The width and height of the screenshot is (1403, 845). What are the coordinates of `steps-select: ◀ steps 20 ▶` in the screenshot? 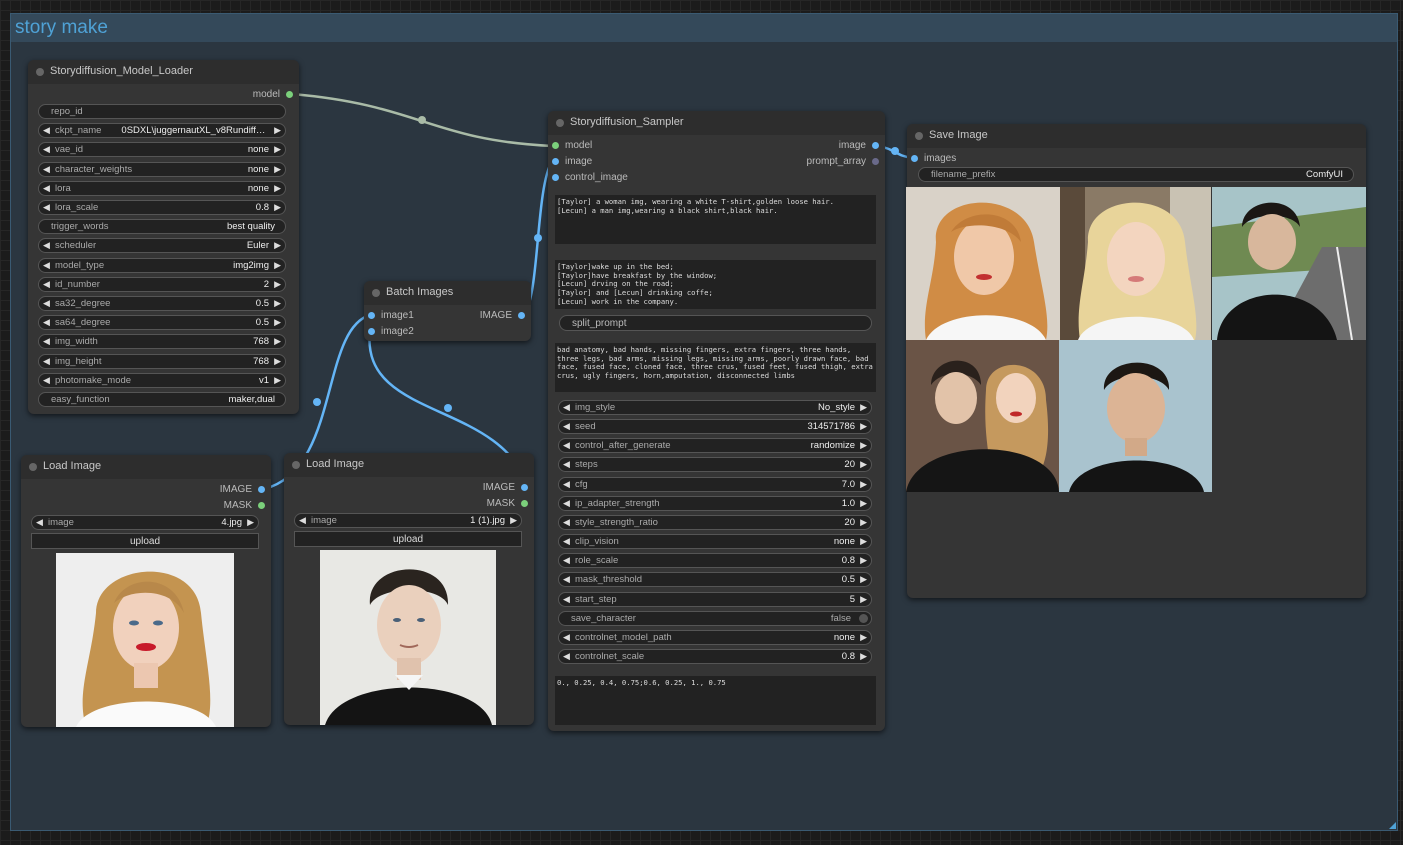 It's located at (715, 465).